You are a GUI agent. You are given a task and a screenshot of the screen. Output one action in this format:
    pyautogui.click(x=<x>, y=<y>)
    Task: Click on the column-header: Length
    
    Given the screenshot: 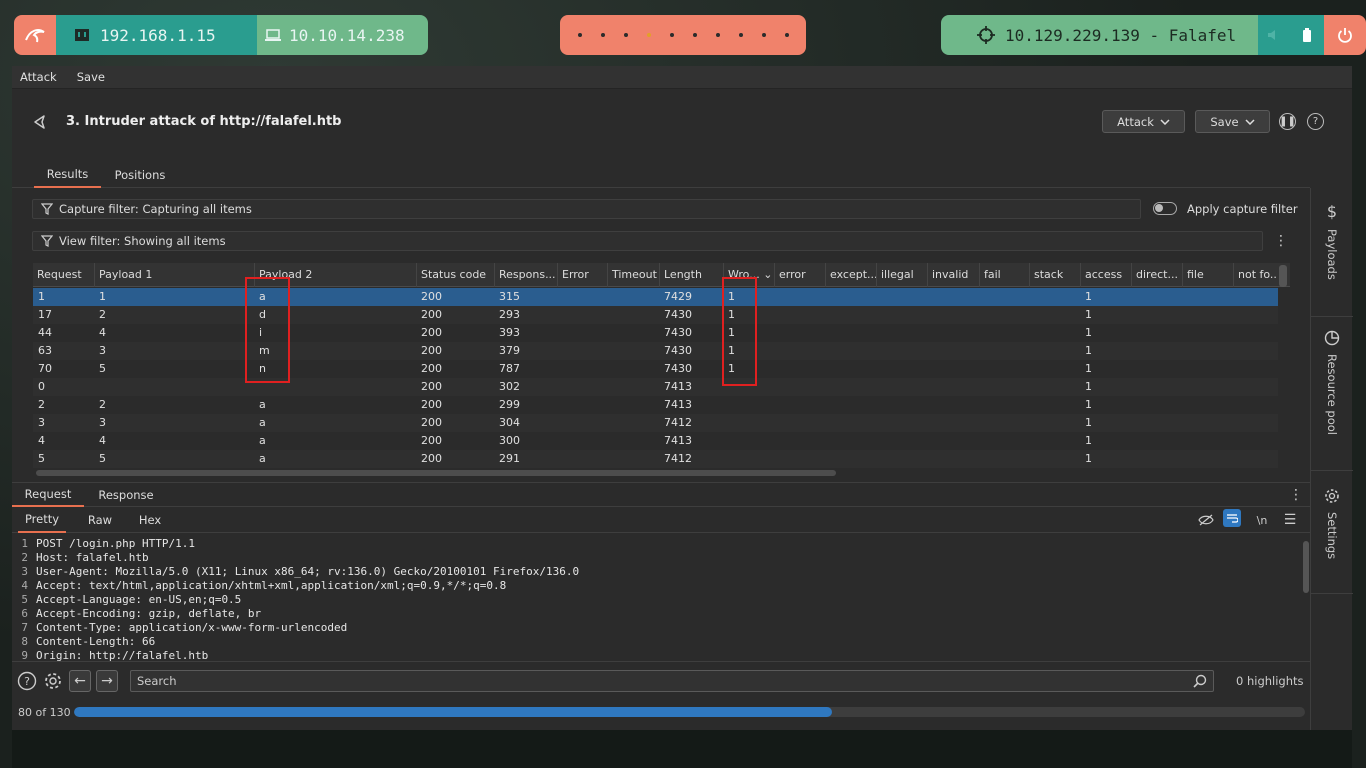 What is the action you would take?
    pyautogui.click(x=691, y=275)
    